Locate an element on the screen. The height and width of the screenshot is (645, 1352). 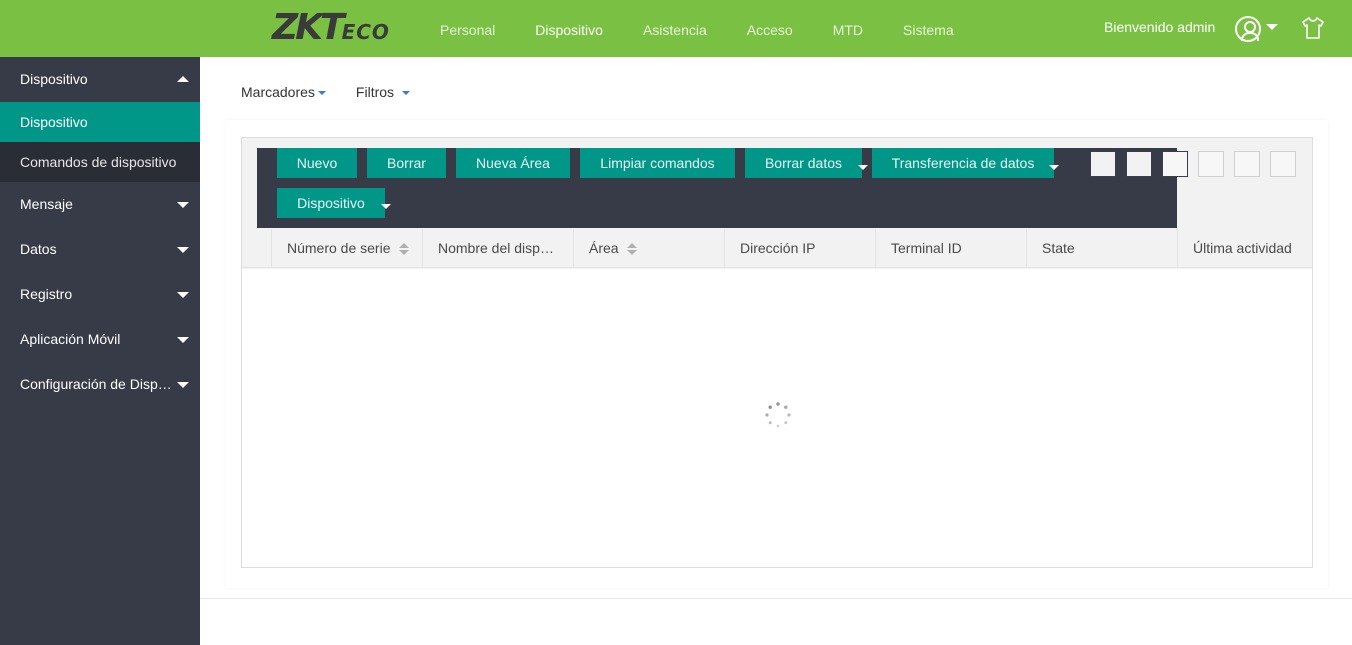
sidebar-group-datos: Datos is located at coordinates (100, 249).